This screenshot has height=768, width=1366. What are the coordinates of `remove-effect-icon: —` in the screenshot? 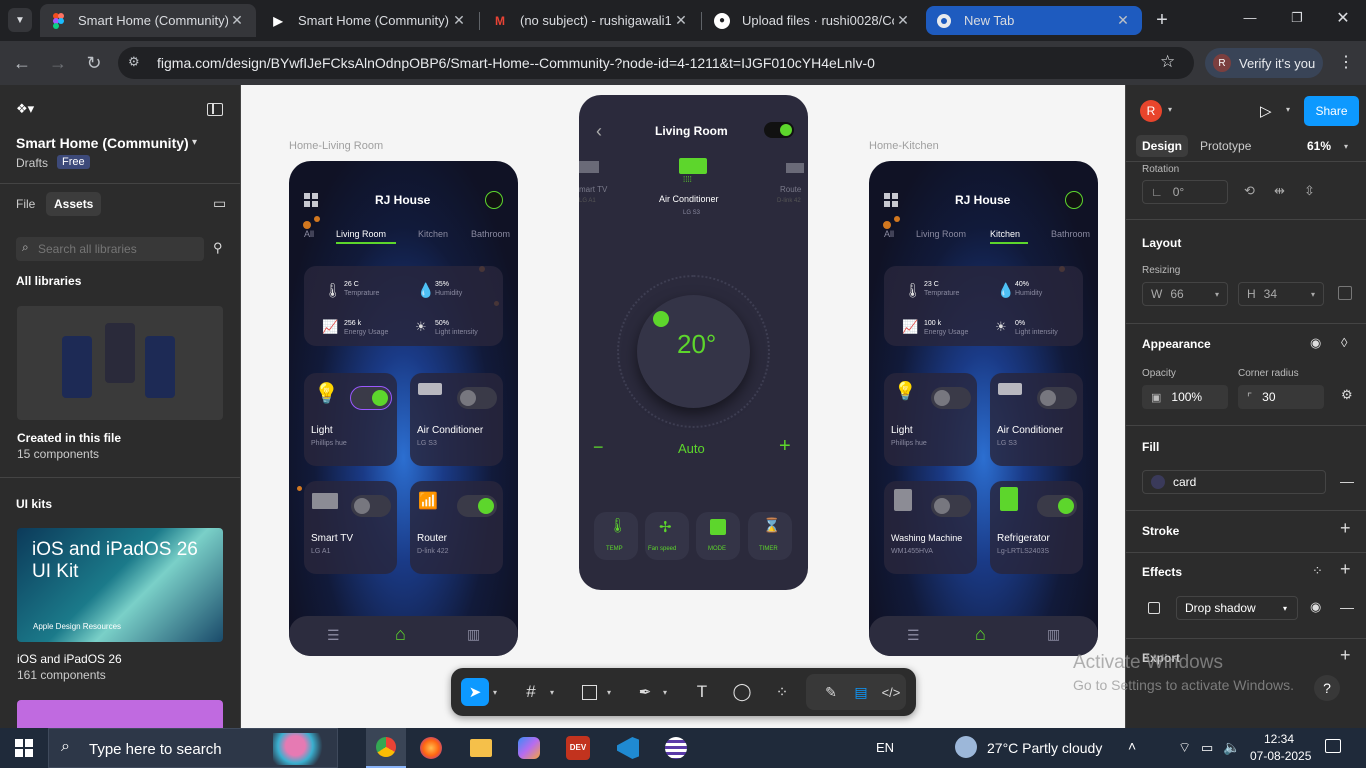 It's located at (1347, 607).